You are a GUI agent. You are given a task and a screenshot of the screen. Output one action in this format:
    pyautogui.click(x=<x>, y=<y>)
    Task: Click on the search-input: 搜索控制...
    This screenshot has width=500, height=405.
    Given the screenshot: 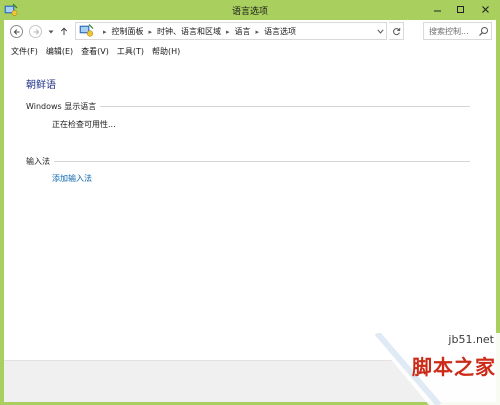 What is the action you would take?
    pyautogui.click(x=457, y=31)
    